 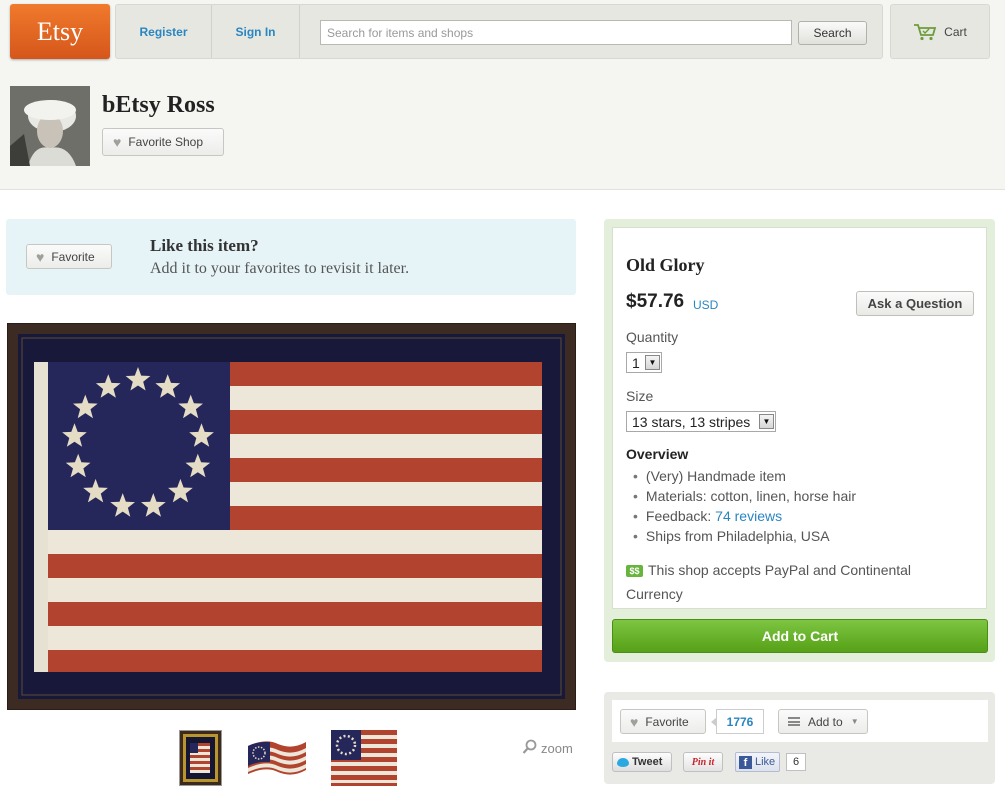 What do you see at coordinates (705, 305) in the screenshot?
I see `product-currency: USD` at bounding box center [705, 305].